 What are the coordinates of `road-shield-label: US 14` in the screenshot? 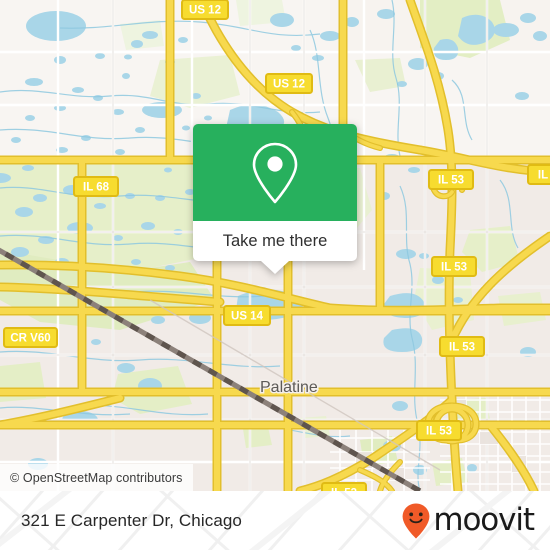 It's located at (247, 317).